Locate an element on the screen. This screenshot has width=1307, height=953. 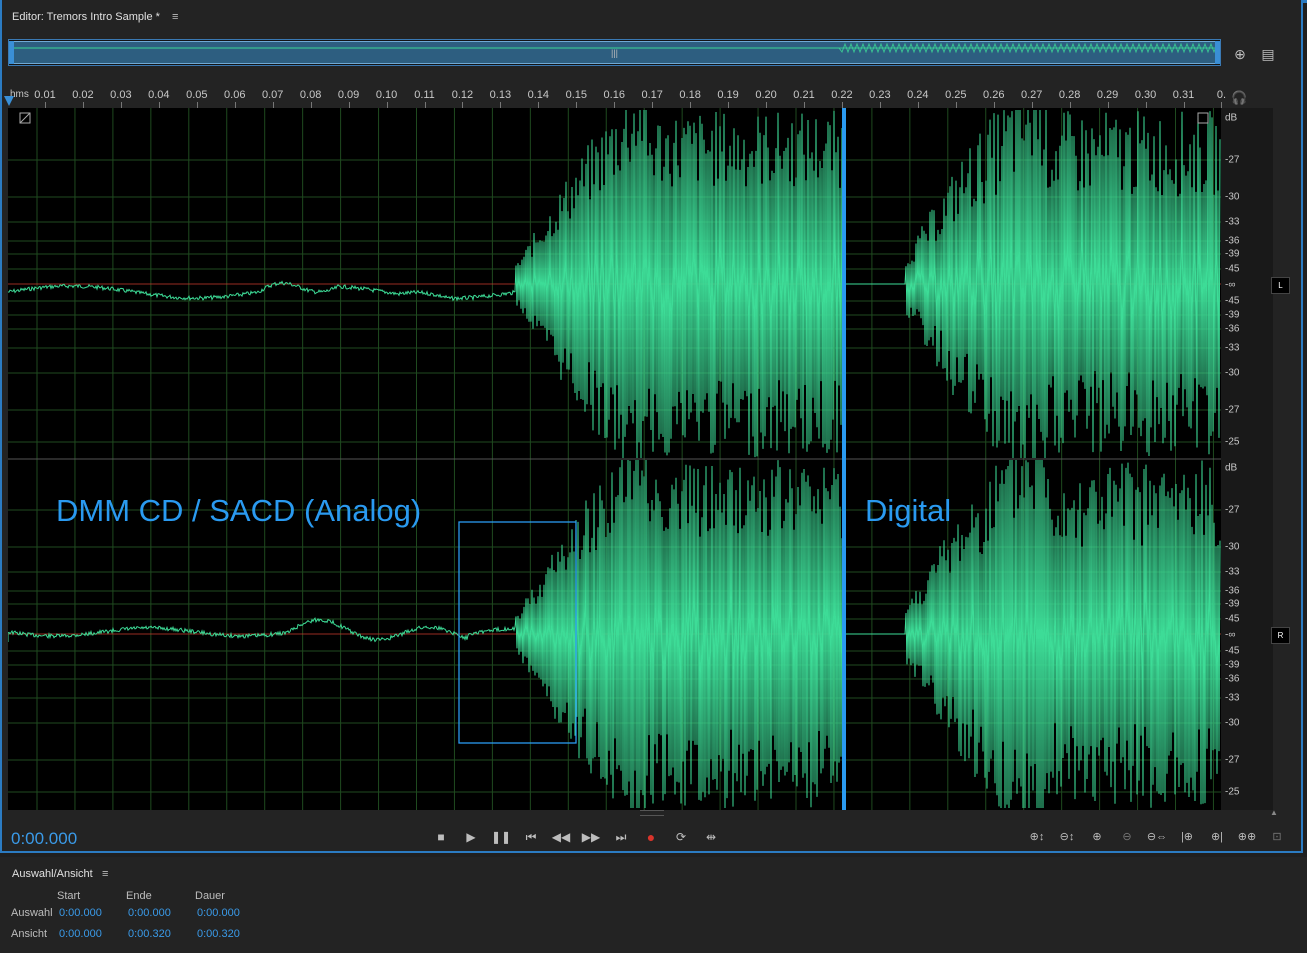
fast-forward-icon: ▶▶ is located at coordinates (591, 837).